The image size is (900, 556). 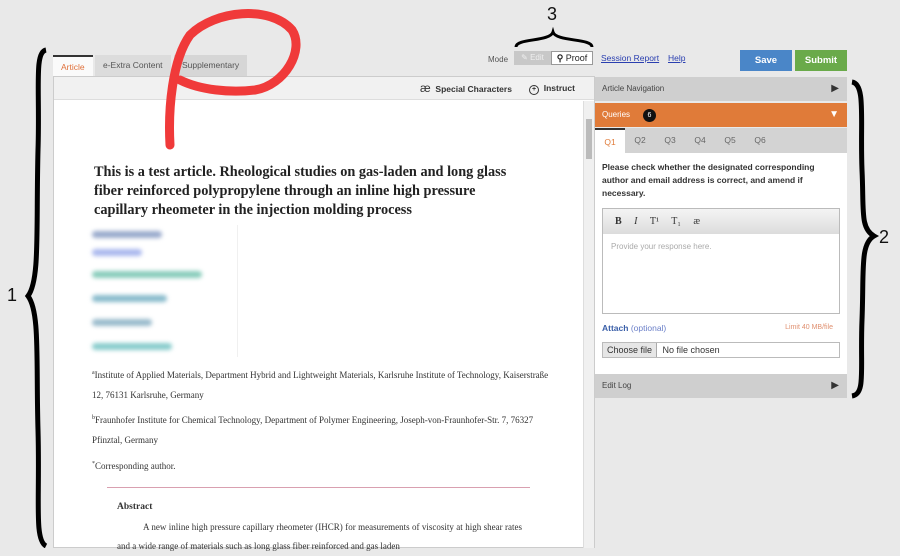 What do you see at coordinates (552, 14) in the screenshot?
I see `annotation-label-3: 3` at bounding box center [552, 14].